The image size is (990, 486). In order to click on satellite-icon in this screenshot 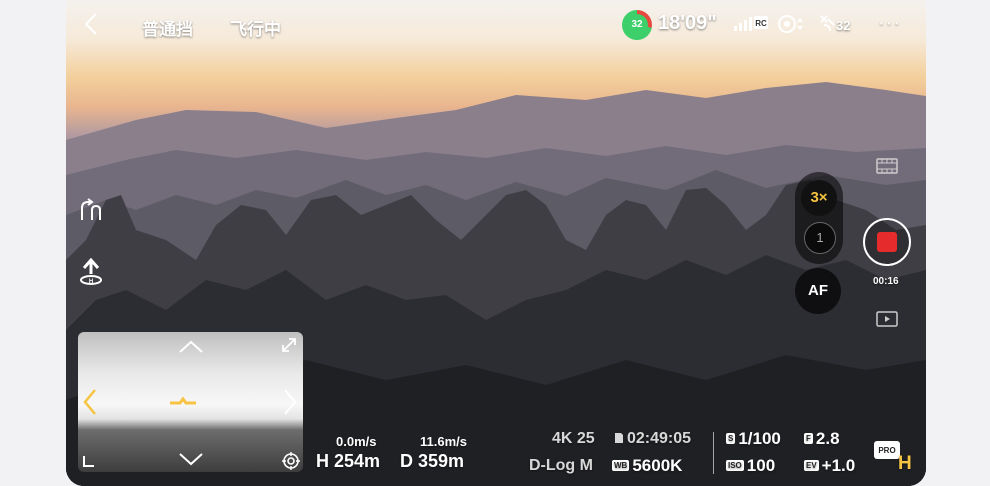, I will do `click(827, 23)`.